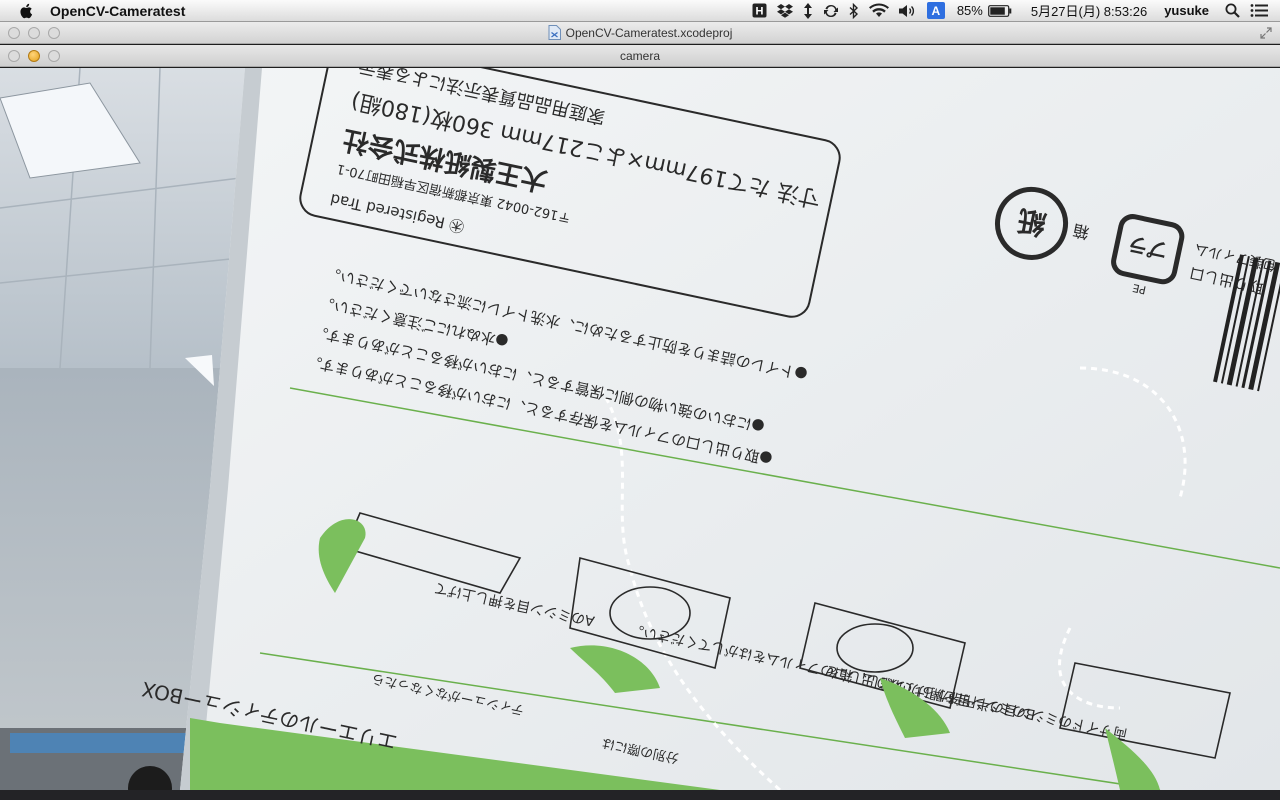 The height and width of the screenshot is (800, 1280). I want to click on project-window-title: OpenCV-Cameratest.xcodeproj, so click(640, 32).